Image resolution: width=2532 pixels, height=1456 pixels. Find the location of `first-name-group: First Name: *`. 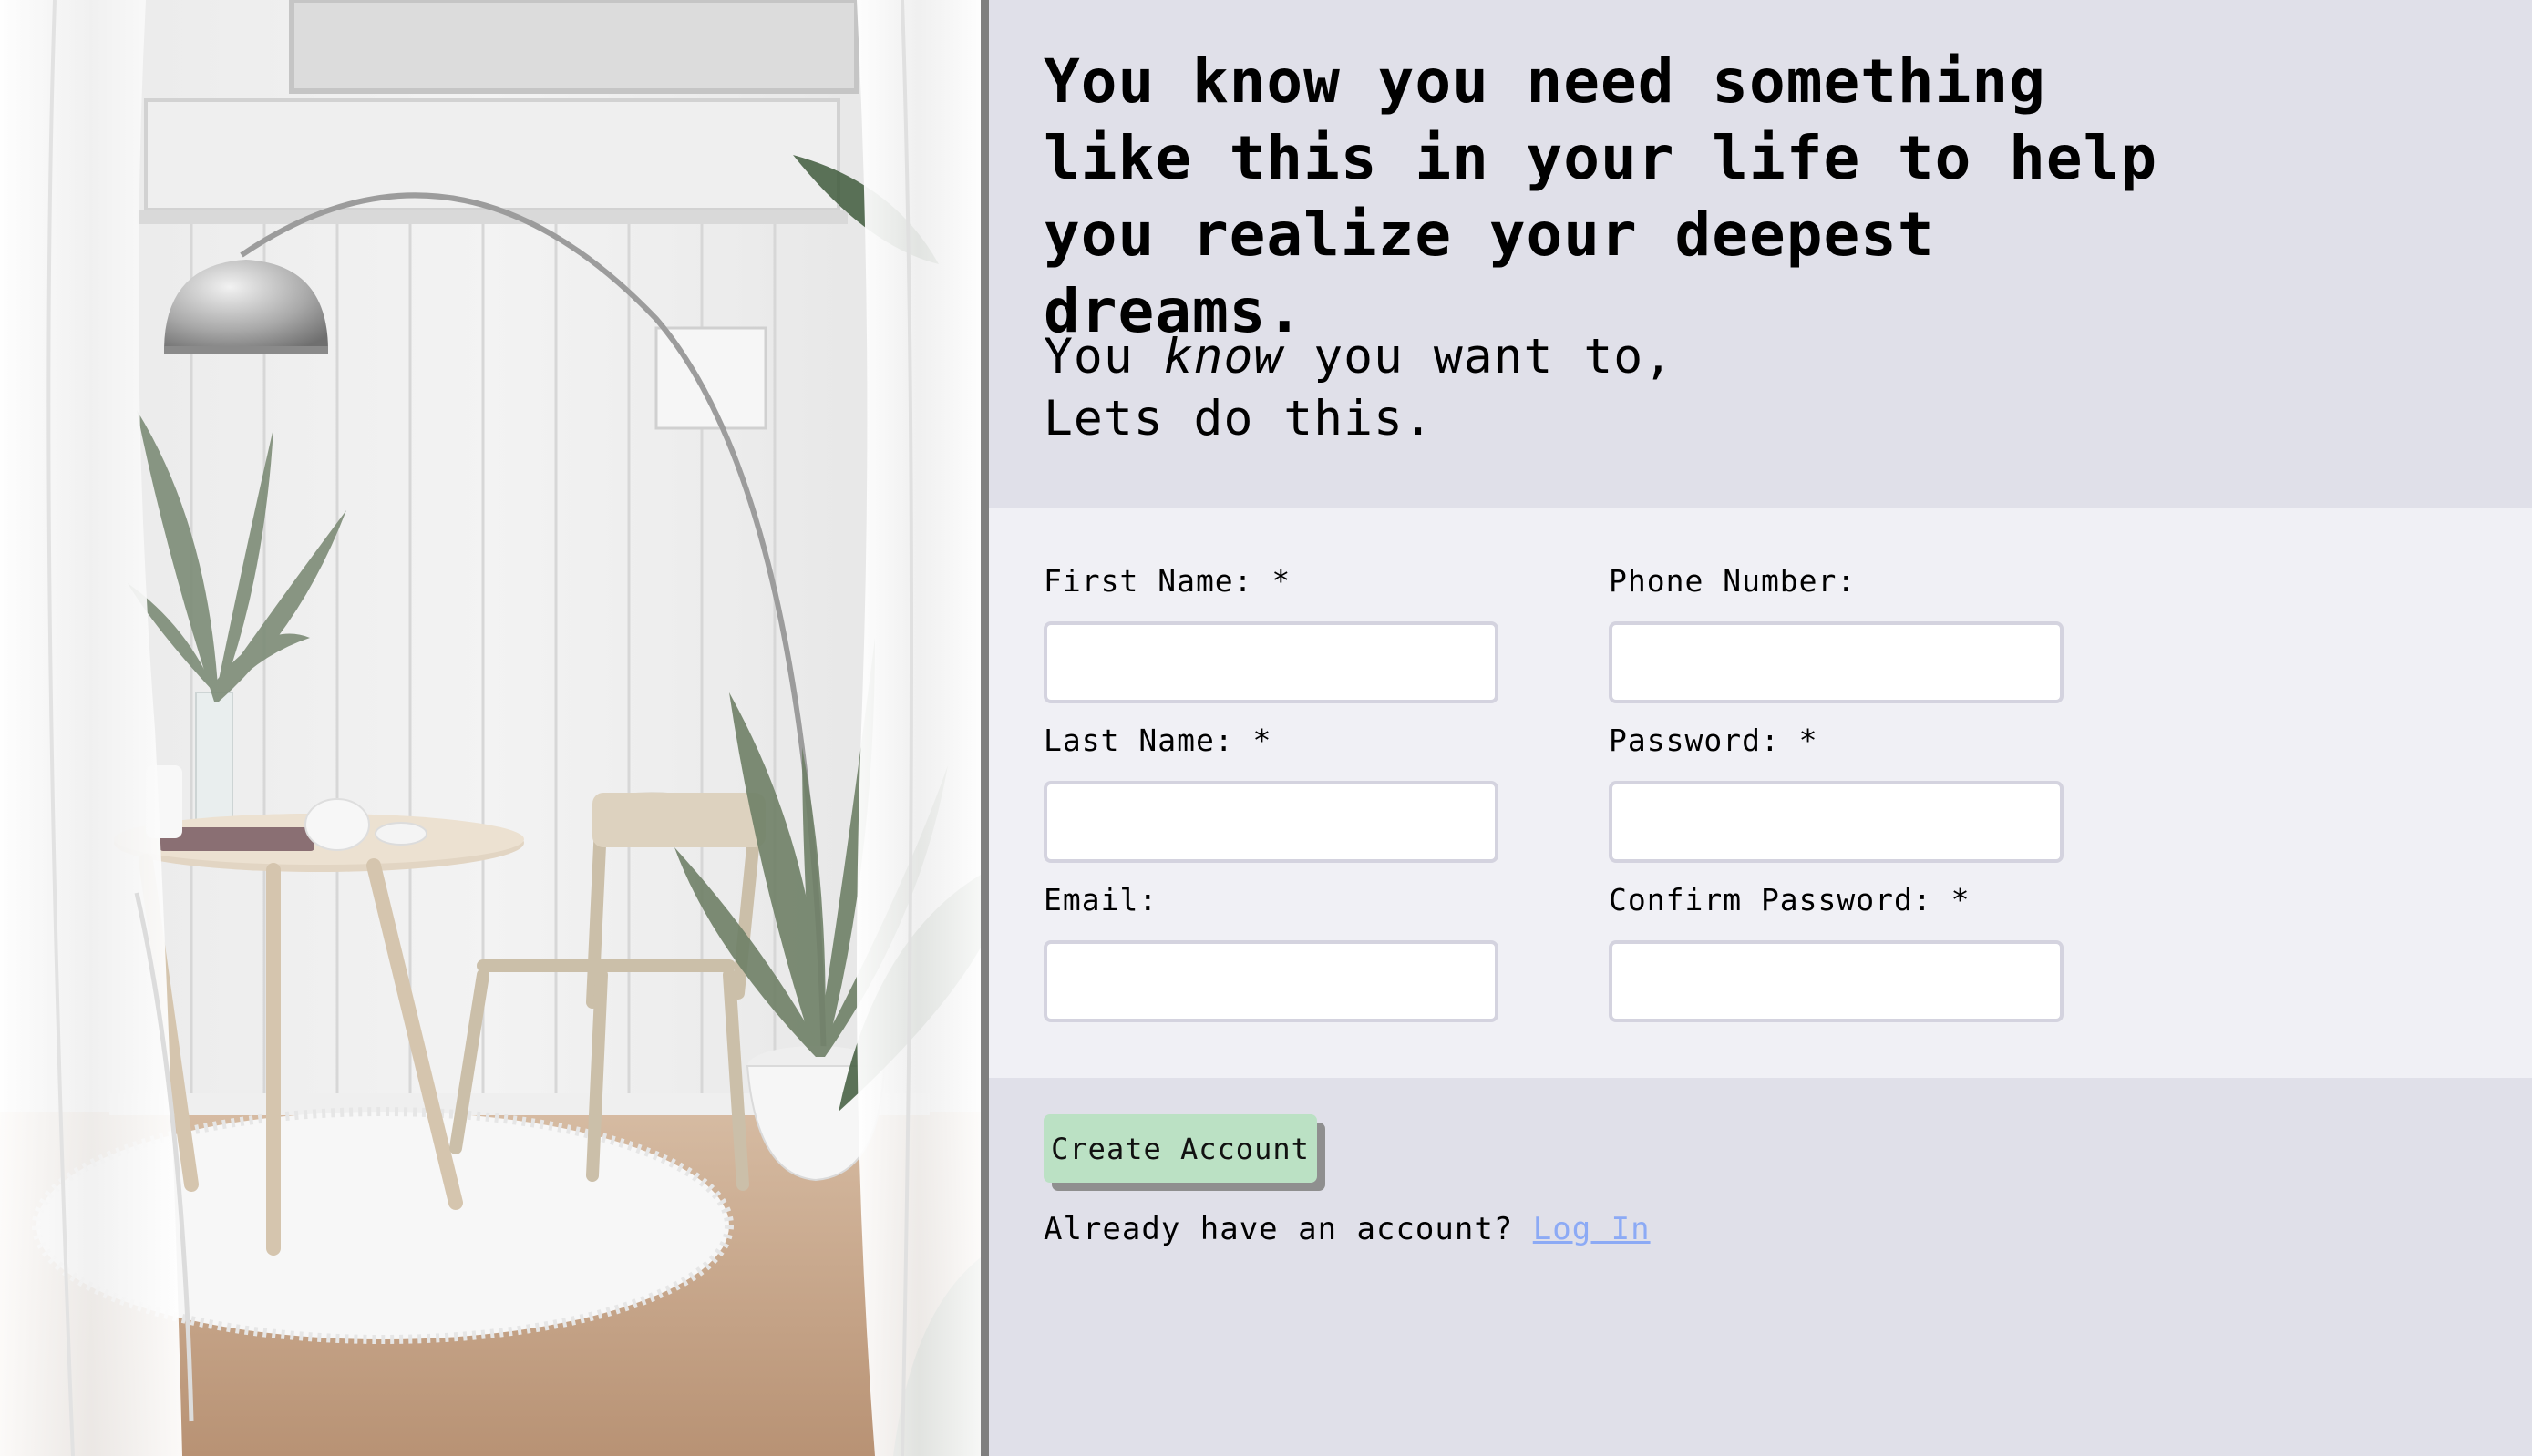

first-name-group: First Name: * is located at coordinates (1271, 633).